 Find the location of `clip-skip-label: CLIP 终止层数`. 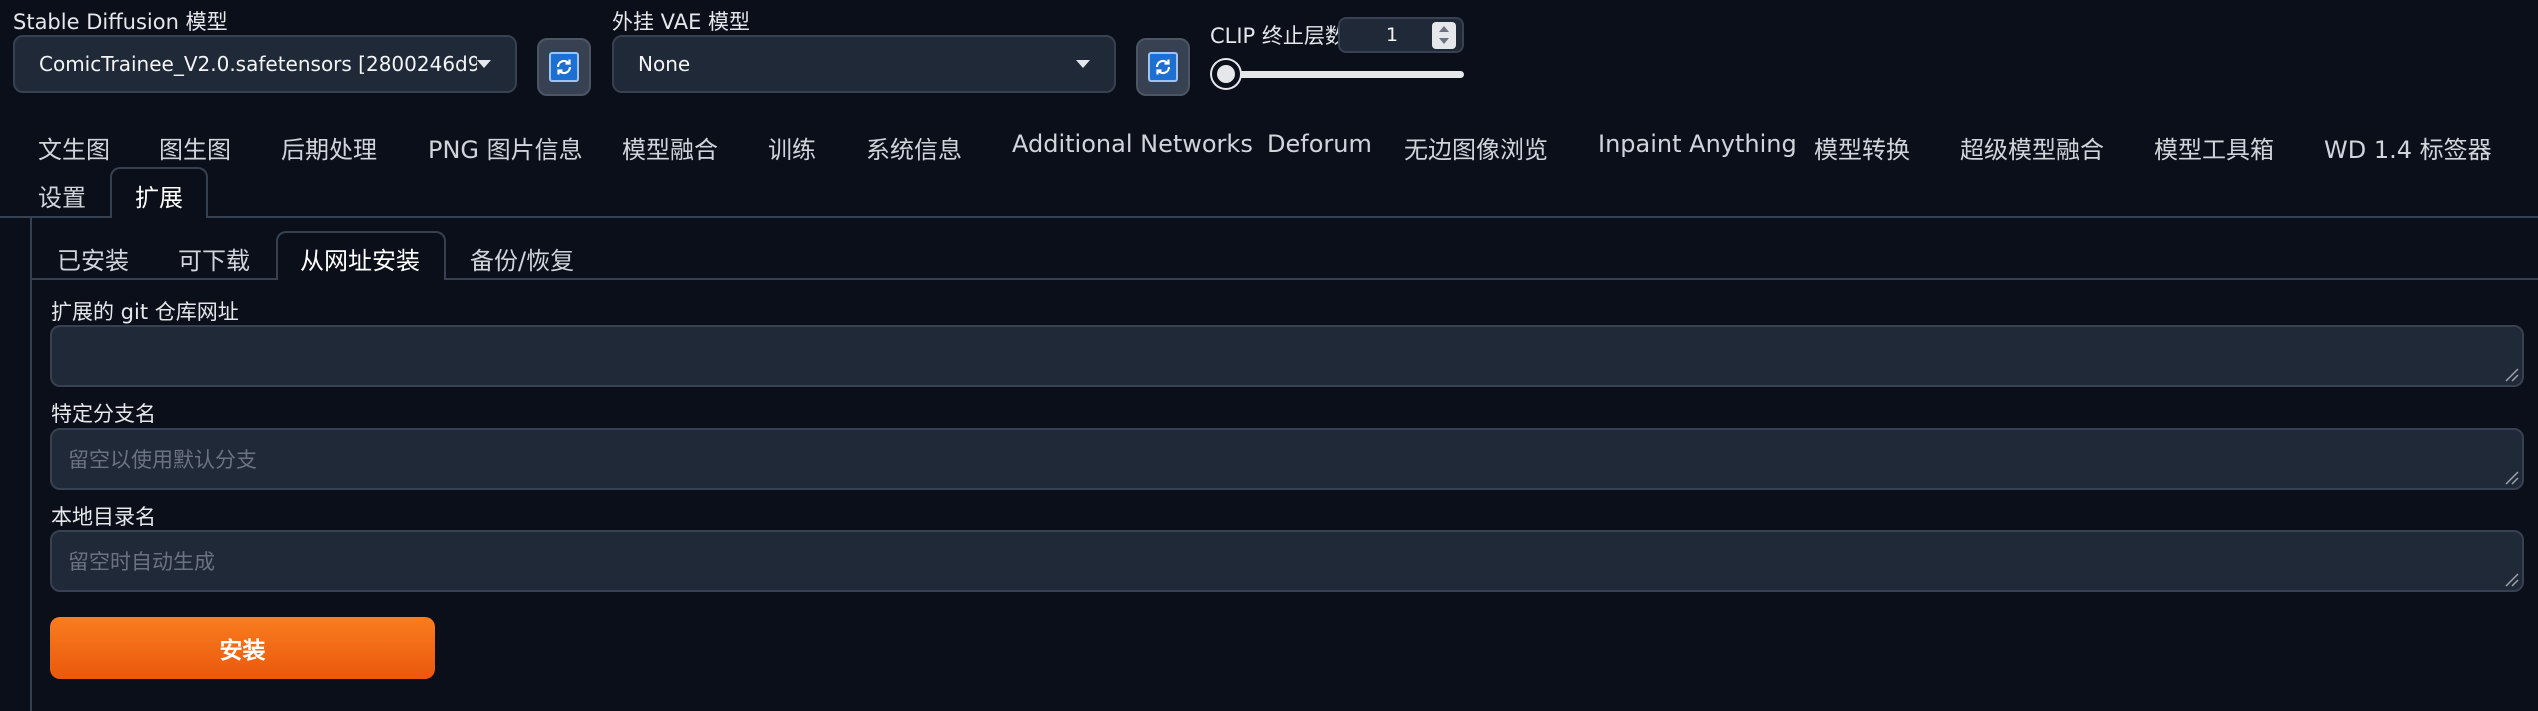

clip-skip-label: CLIP 终止层数 is located at coordinates (1278, 36).